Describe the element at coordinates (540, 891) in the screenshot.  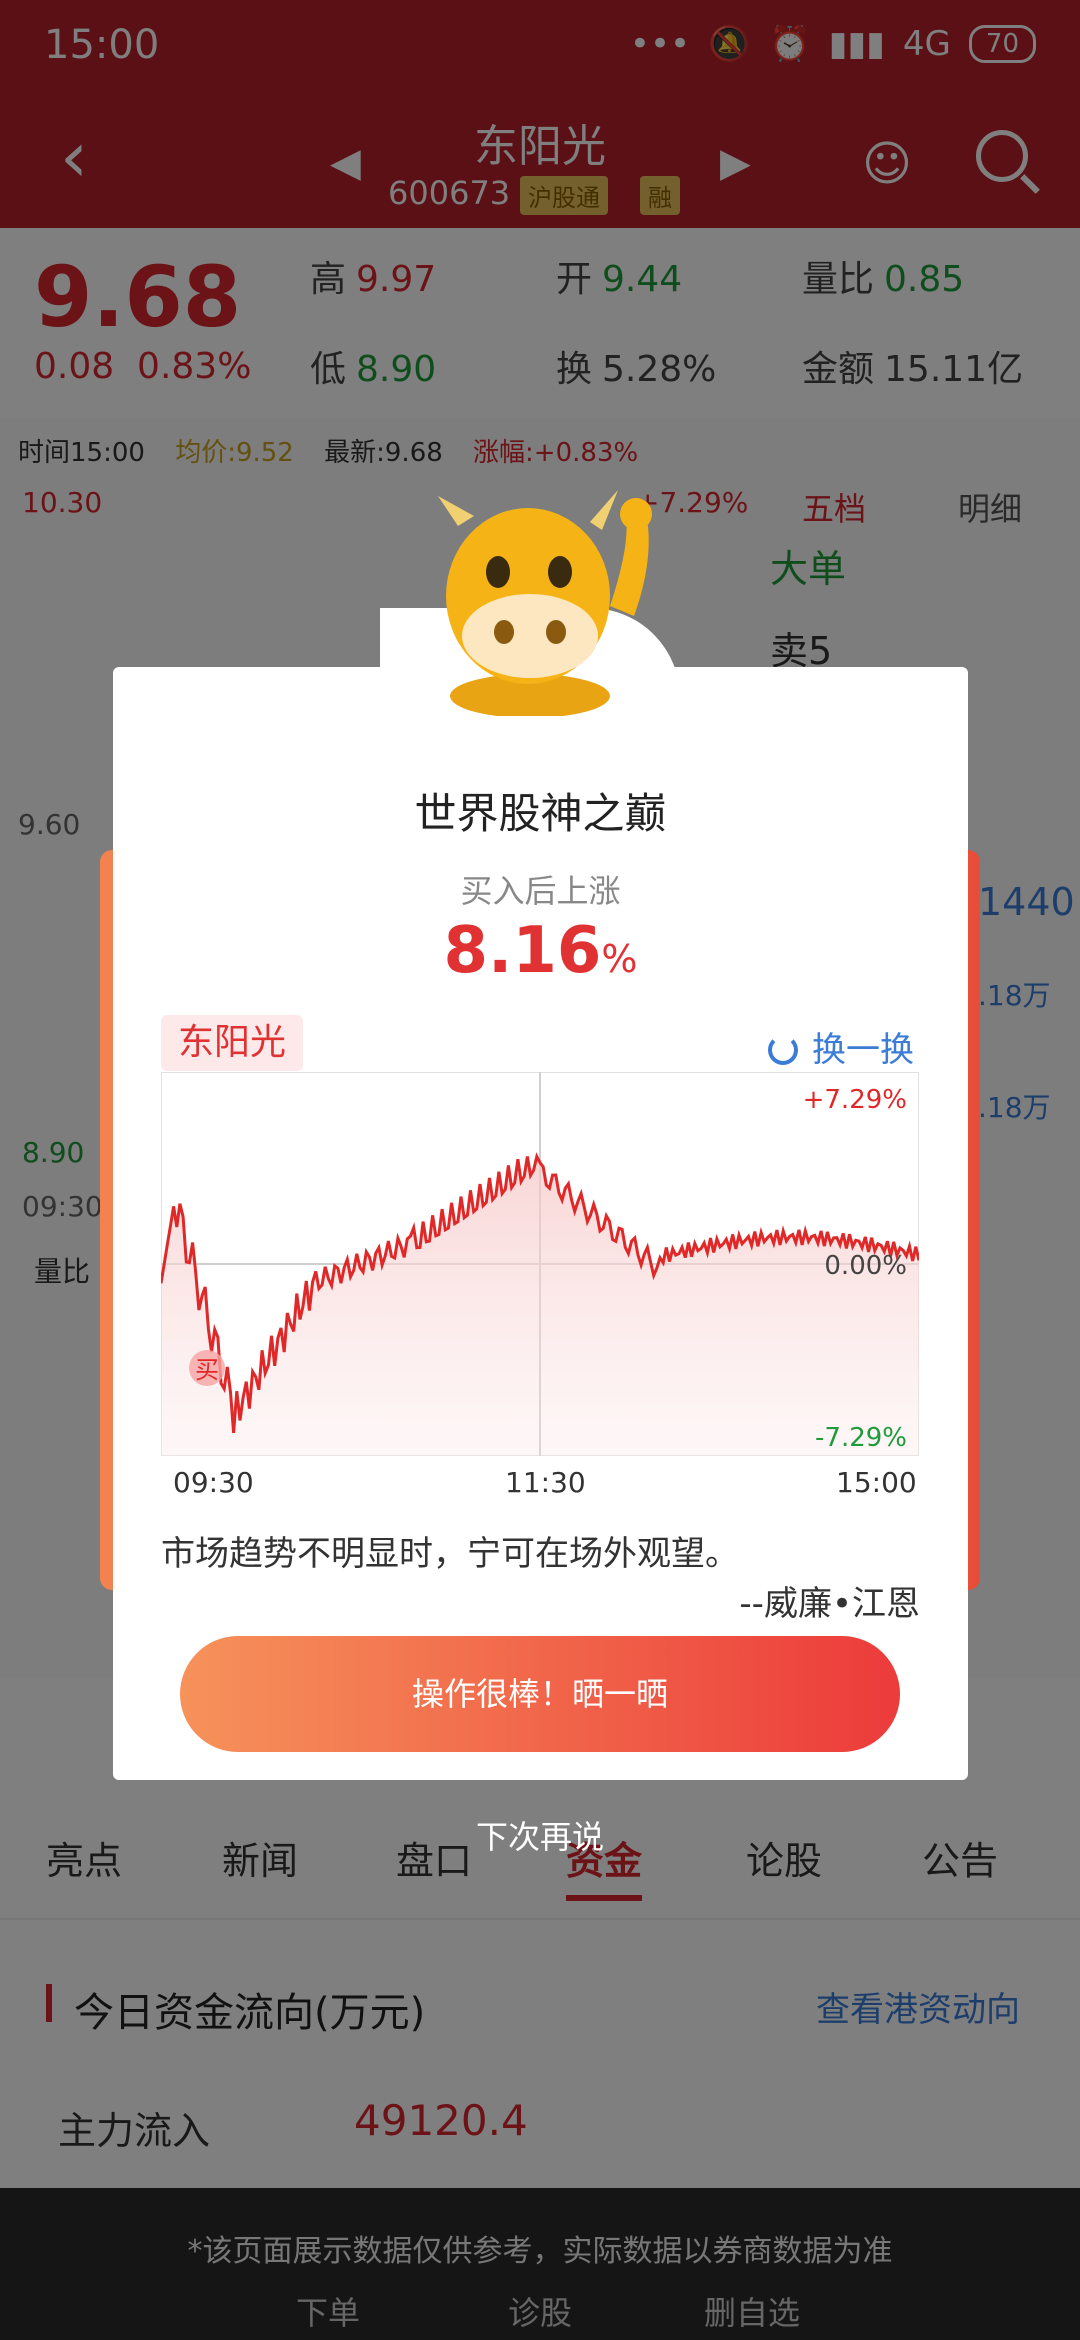
I see `modal-subtitle: 买入后上涨` at that location.